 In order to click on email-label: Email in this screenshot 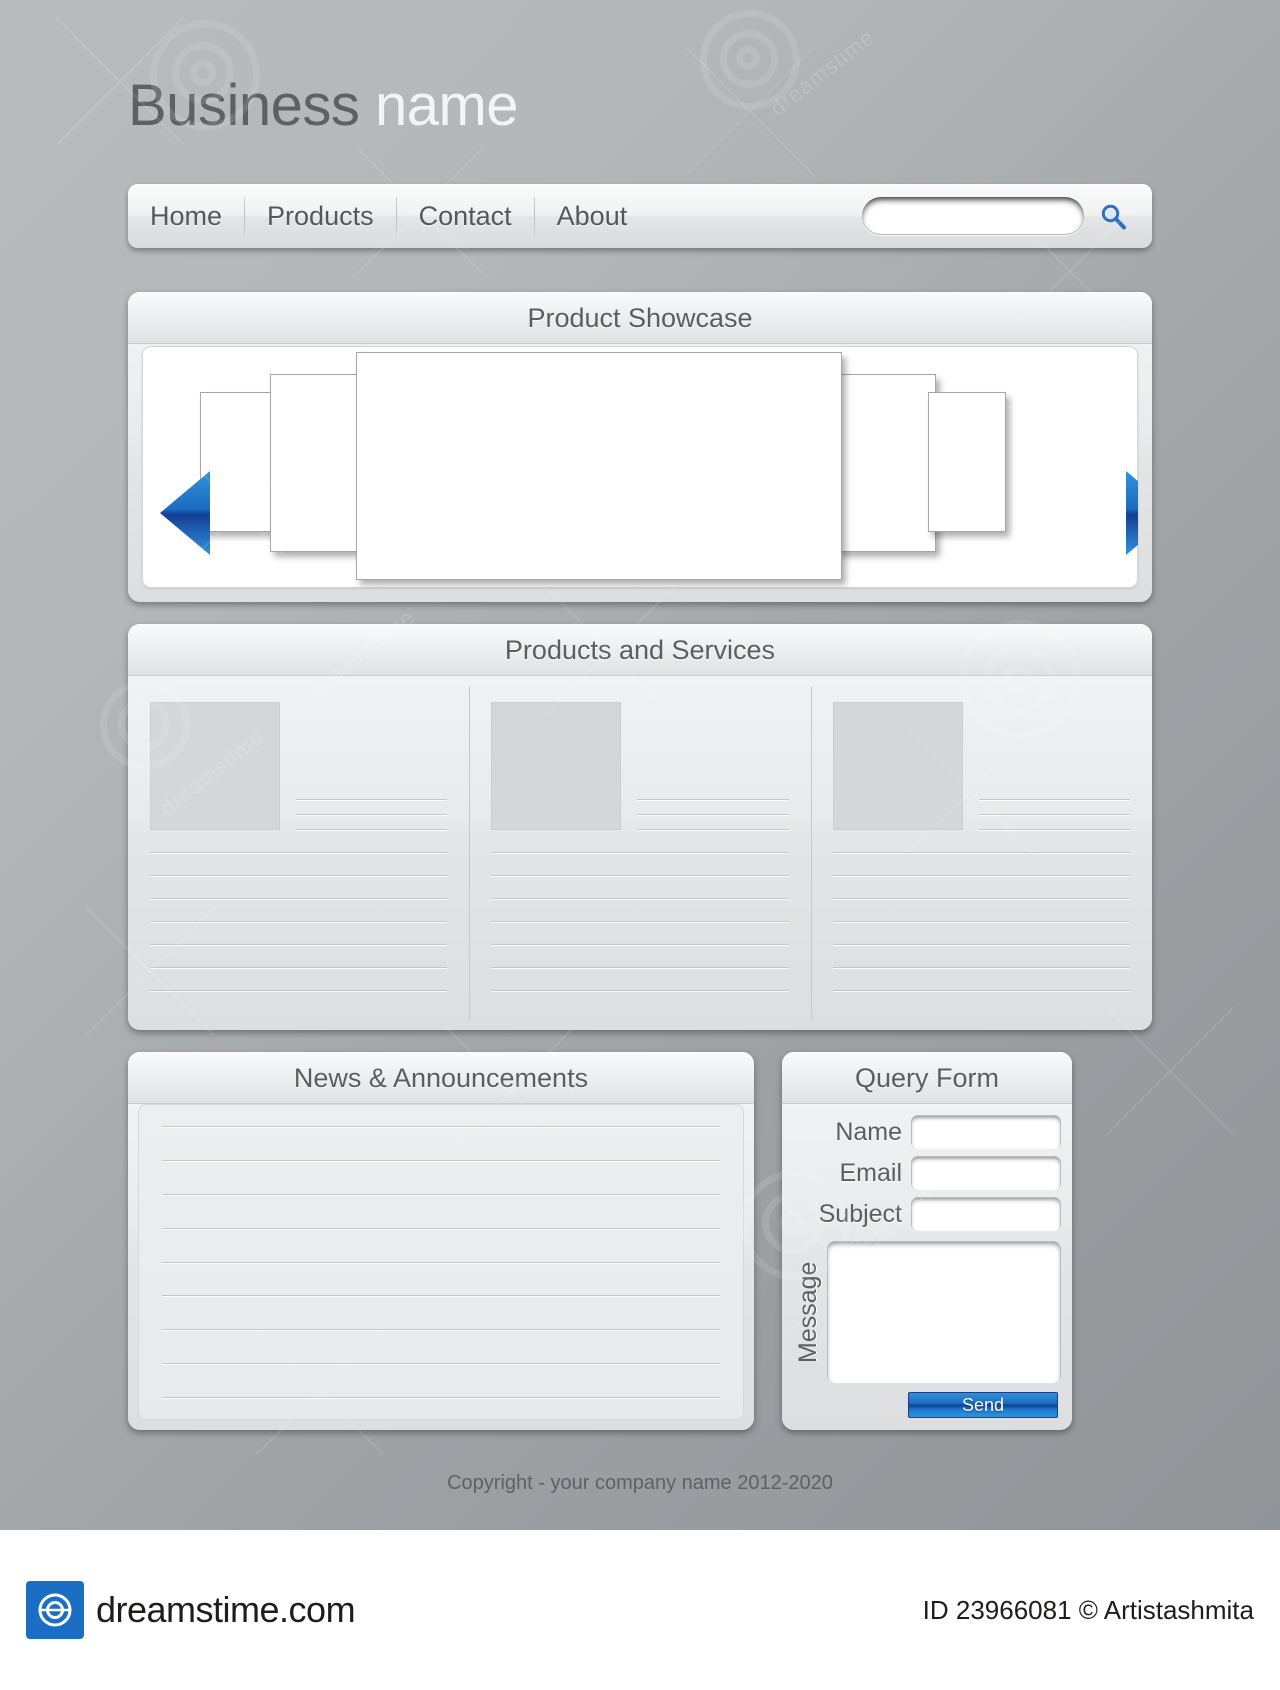, I will do `click(870, 1172)`.